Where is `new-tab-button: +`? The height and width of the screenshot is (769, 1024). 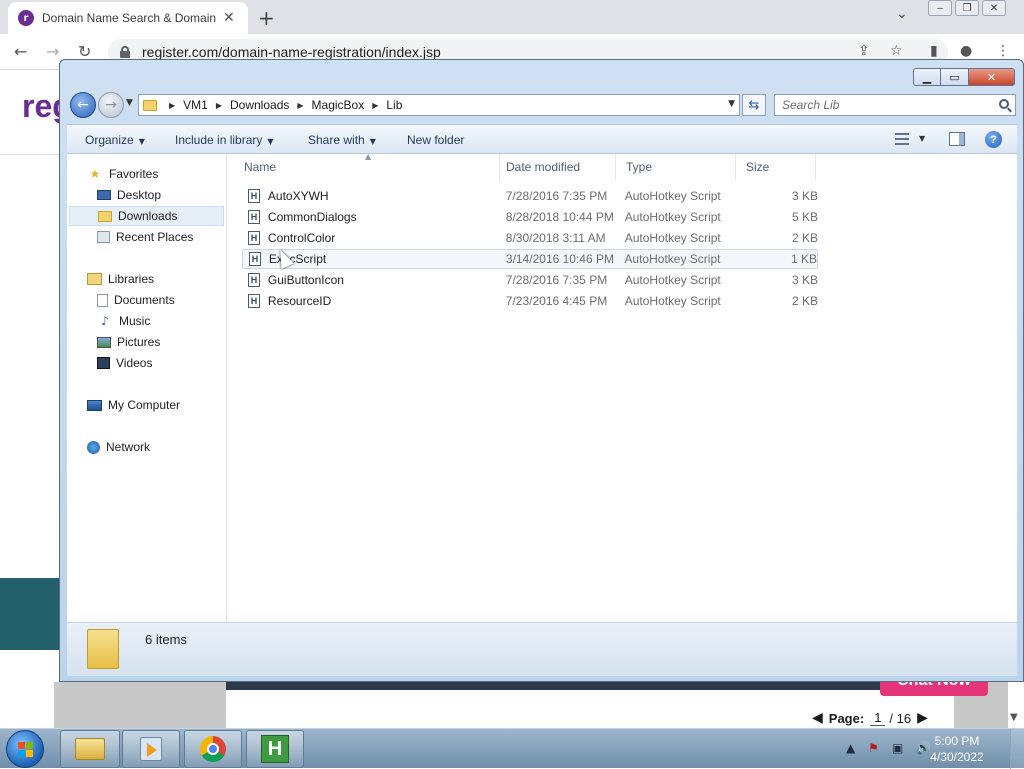 new-tab-button: + is located at coordinates (266, 18).